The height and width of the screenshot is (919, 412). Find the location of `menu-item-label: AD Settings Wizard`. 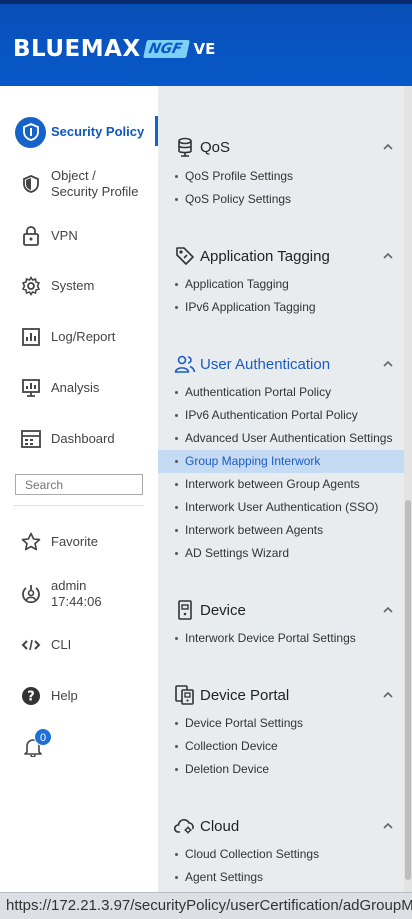

menu-item-label: AD Settings Wizard is located at coordinates (237, 553).